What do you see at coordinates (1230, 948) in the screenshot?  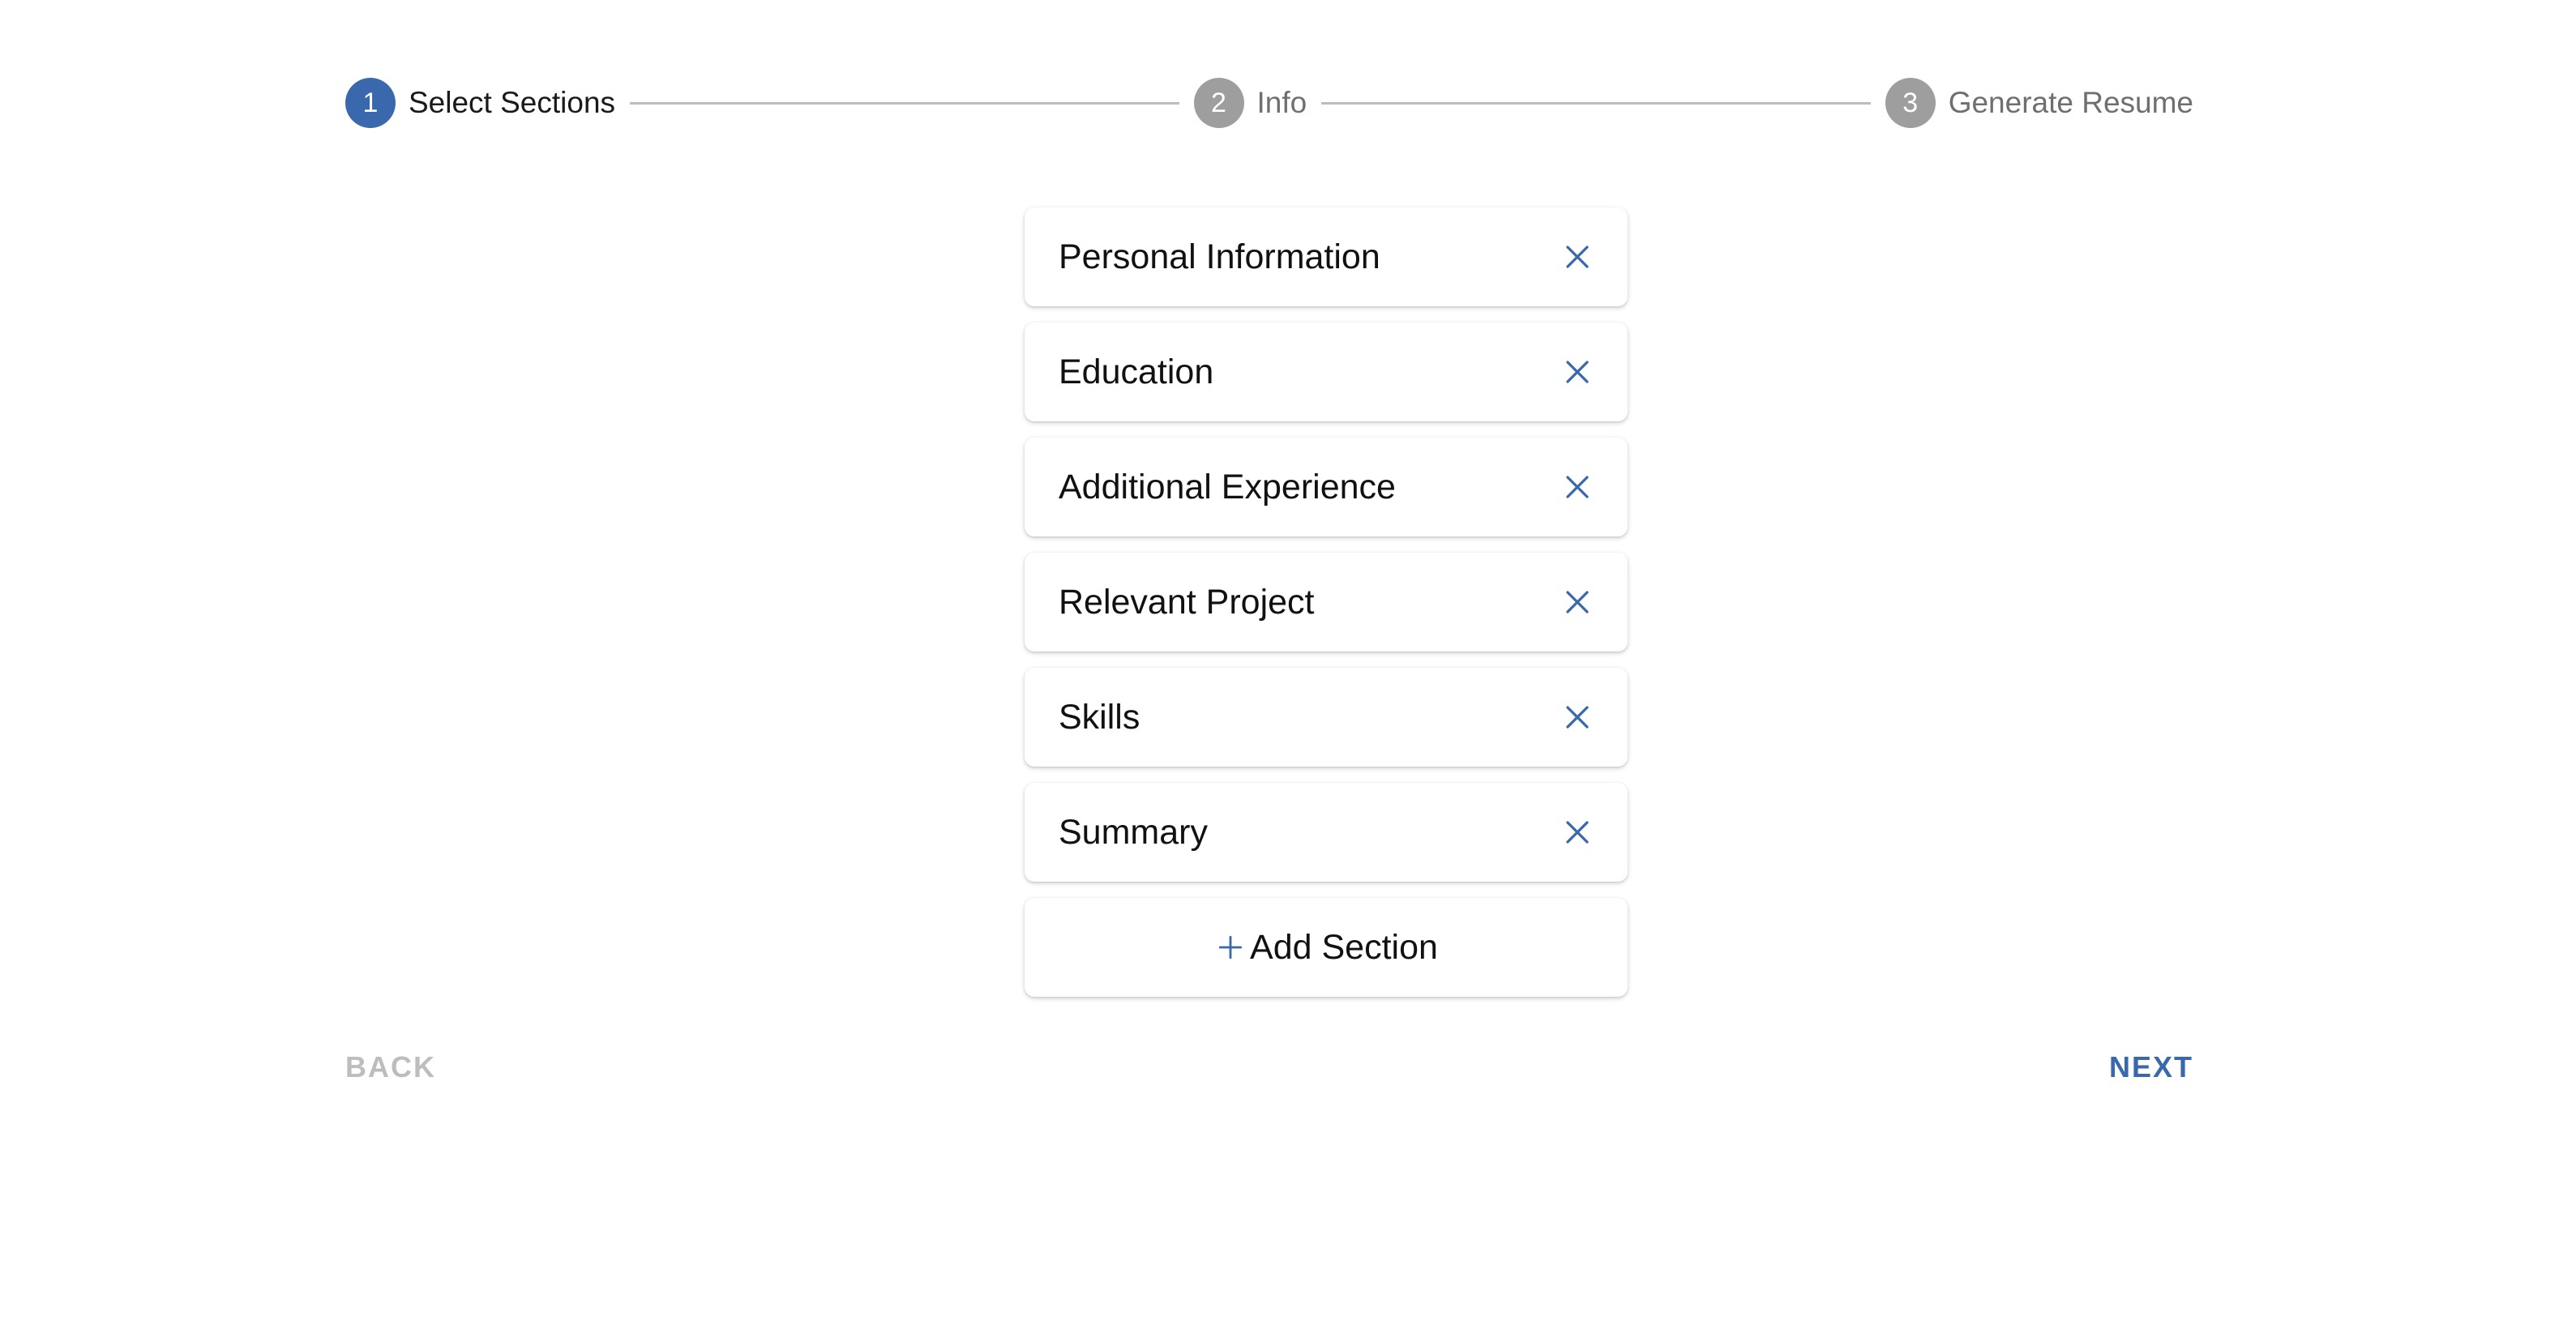 I see `plus-icon` at bounding box center [1230, 948].